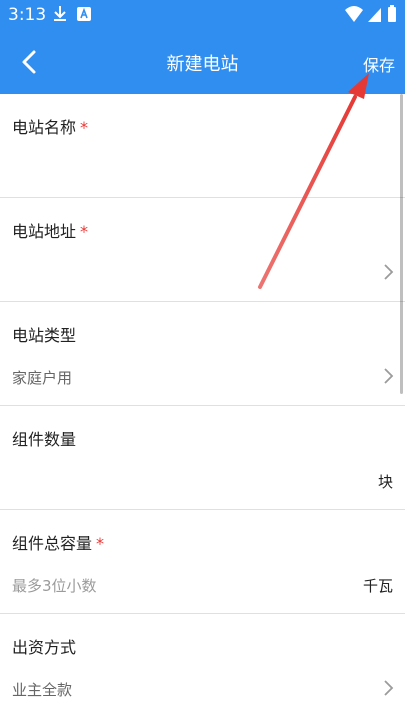 The width and height of the screenshot is (405, 720). I want to click on app-bar: 新建电站 保存, so click(202, 62).